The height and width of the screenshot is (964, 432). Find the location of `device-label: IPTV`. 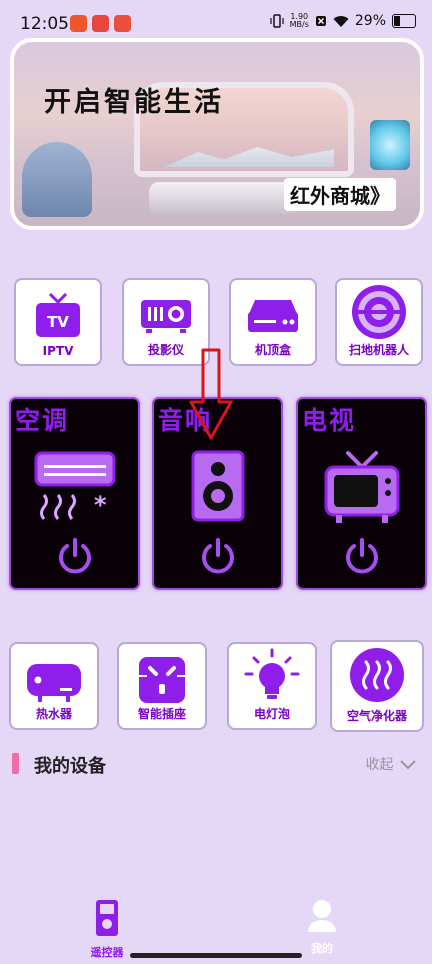

device-label: IPTV is located at coordinates (58, 351).